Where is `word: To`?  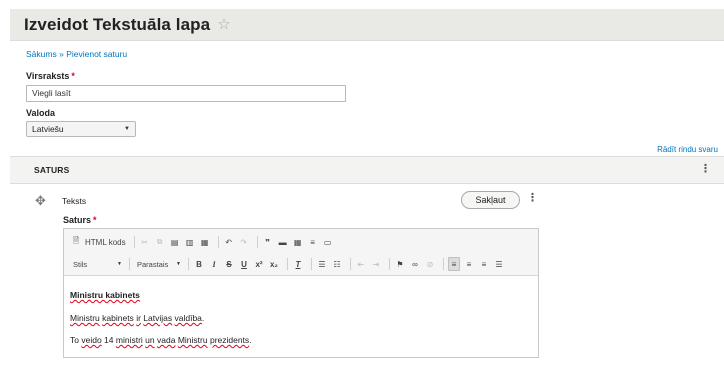
word: To is located at coordinates (74, 340).